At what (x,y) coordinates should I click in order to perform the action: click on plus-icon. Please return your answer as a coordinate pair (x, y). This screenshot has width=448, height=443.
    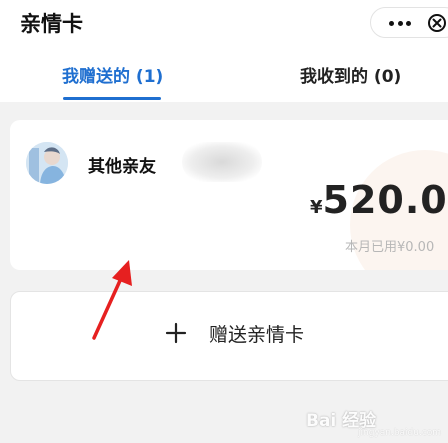
    Looking at the image, I should click on (176, 333).